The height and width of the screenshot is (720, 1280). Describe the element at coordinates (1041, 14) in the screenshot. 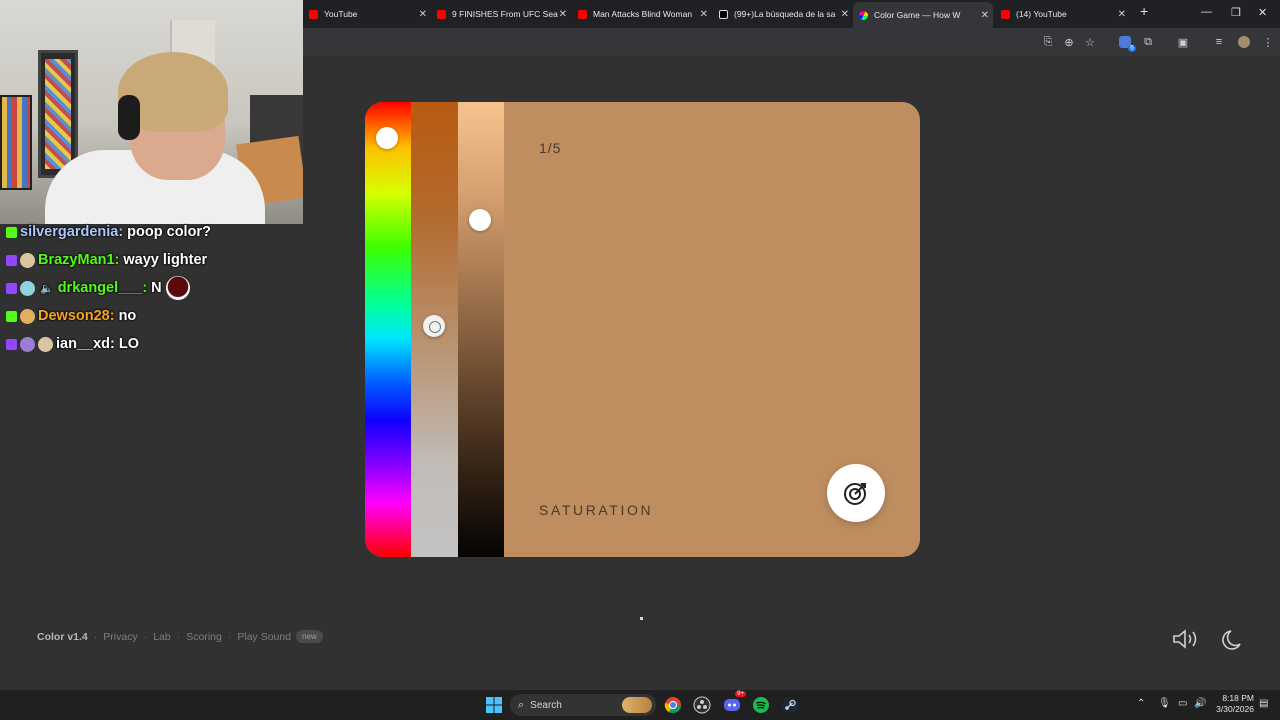

I see `tab-title: (14) YouTube` at that location.